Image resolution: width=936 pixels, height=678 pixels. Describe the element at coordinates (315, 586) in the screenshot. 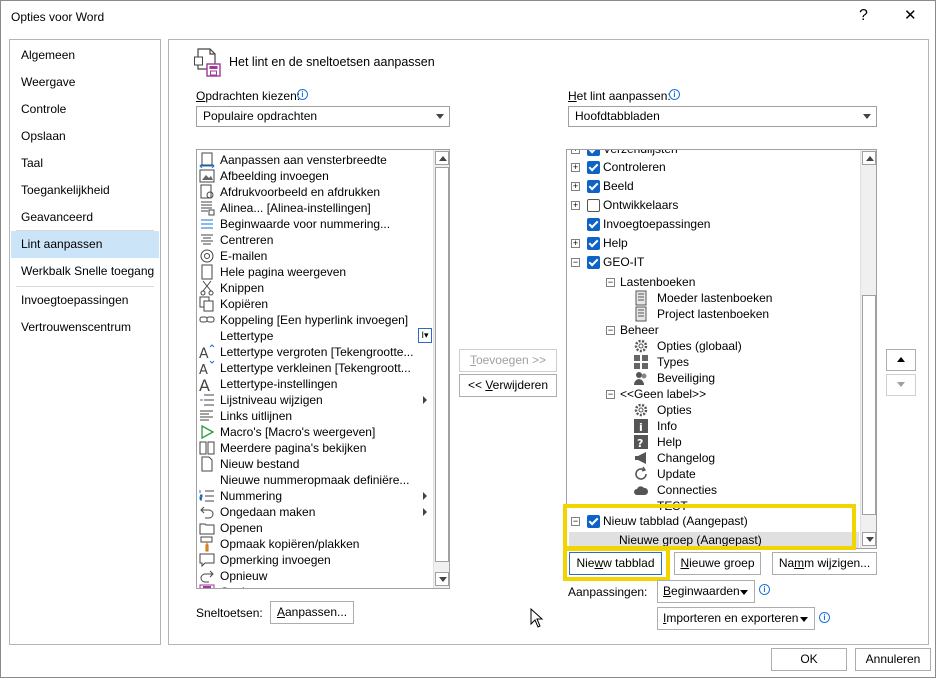

I see `command-item: Opslaan` at that location.